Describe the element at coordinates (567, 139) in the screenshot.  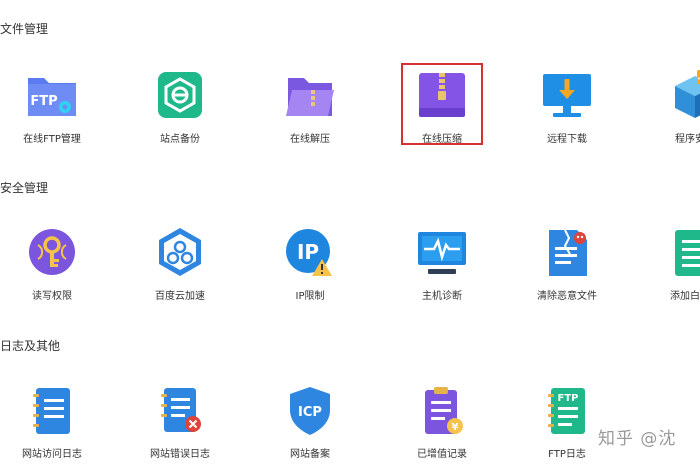
I see `tile-label: 远程下载` at that location.